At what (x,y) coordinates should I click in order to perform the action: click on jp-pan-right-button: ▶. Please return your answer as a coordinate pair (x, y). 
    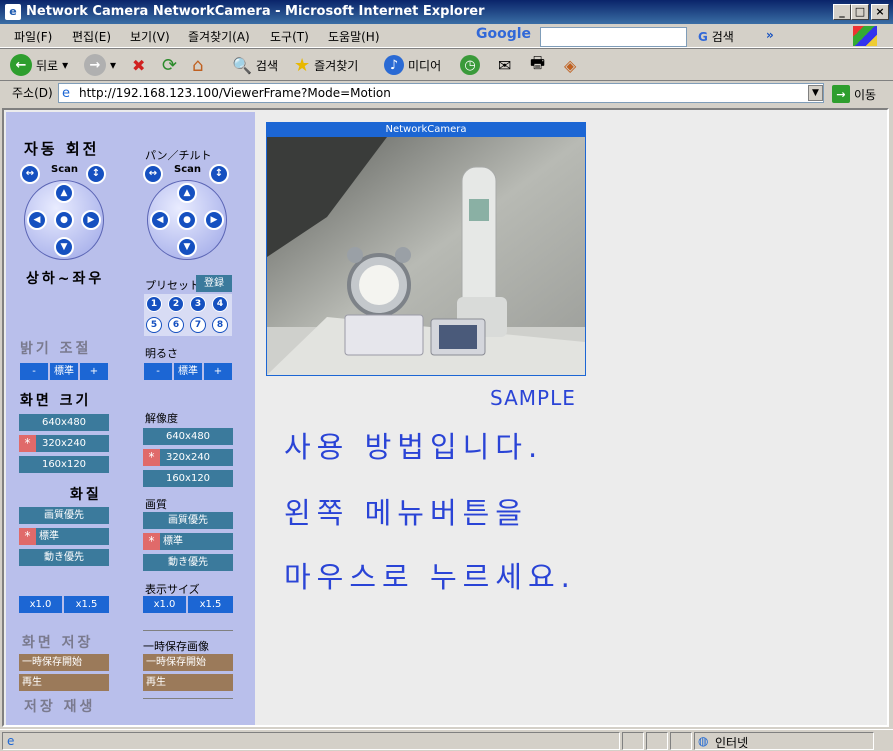
    Looking at the image, I should click on (214, 220).